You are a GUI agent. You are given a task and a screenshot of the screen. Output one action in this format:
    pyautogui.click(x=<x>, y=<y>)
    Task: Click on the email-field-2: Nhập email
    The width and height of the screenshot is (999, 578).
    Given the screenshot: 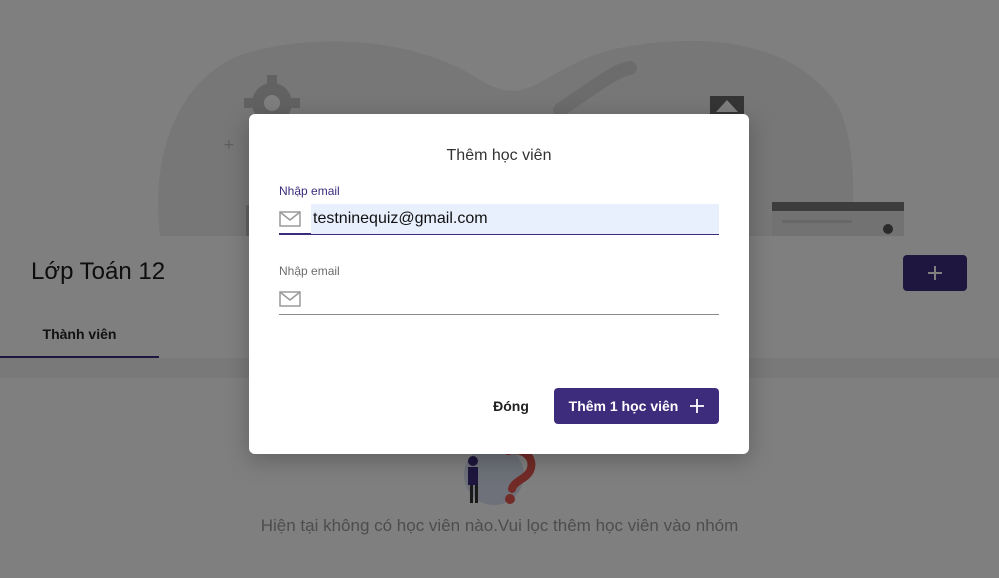 What is the action you would take?
    pyautogui.click(x=499, y=289)
    